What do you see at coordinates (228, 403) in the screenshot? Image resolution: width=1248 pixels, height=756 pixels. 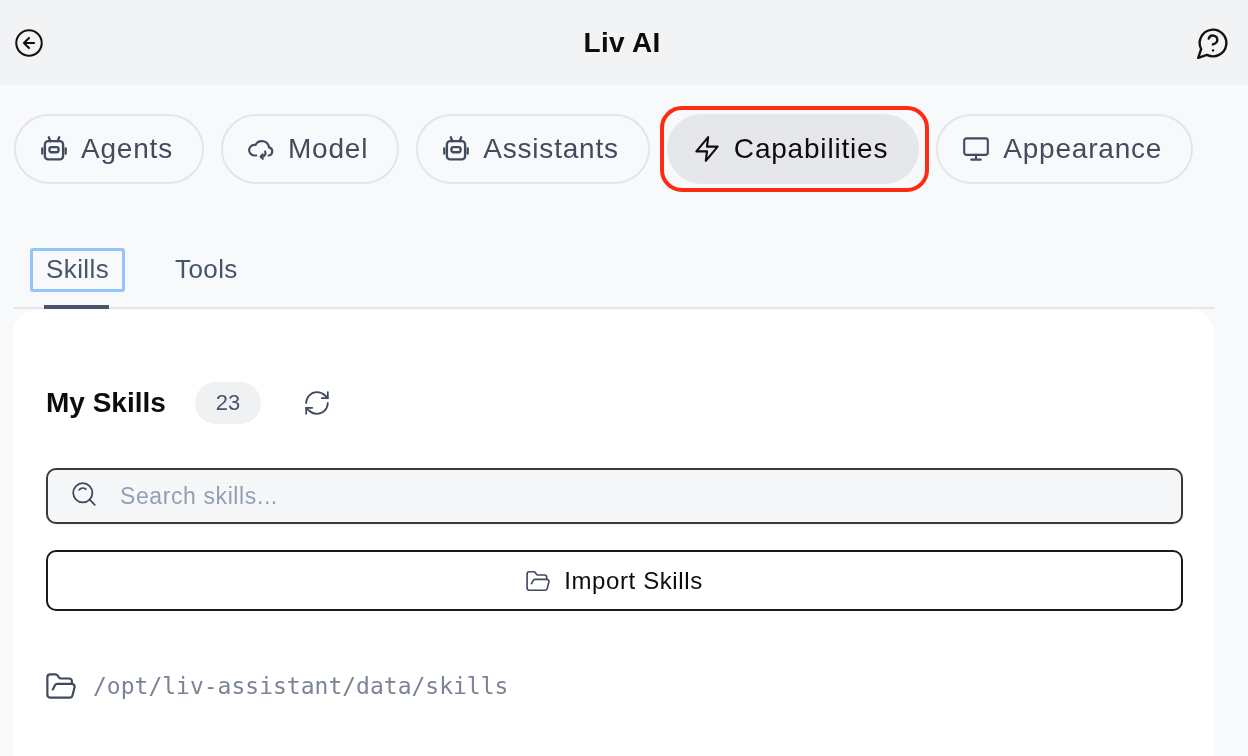 I see `count-badge: 23` at bounding box center [228, 403].